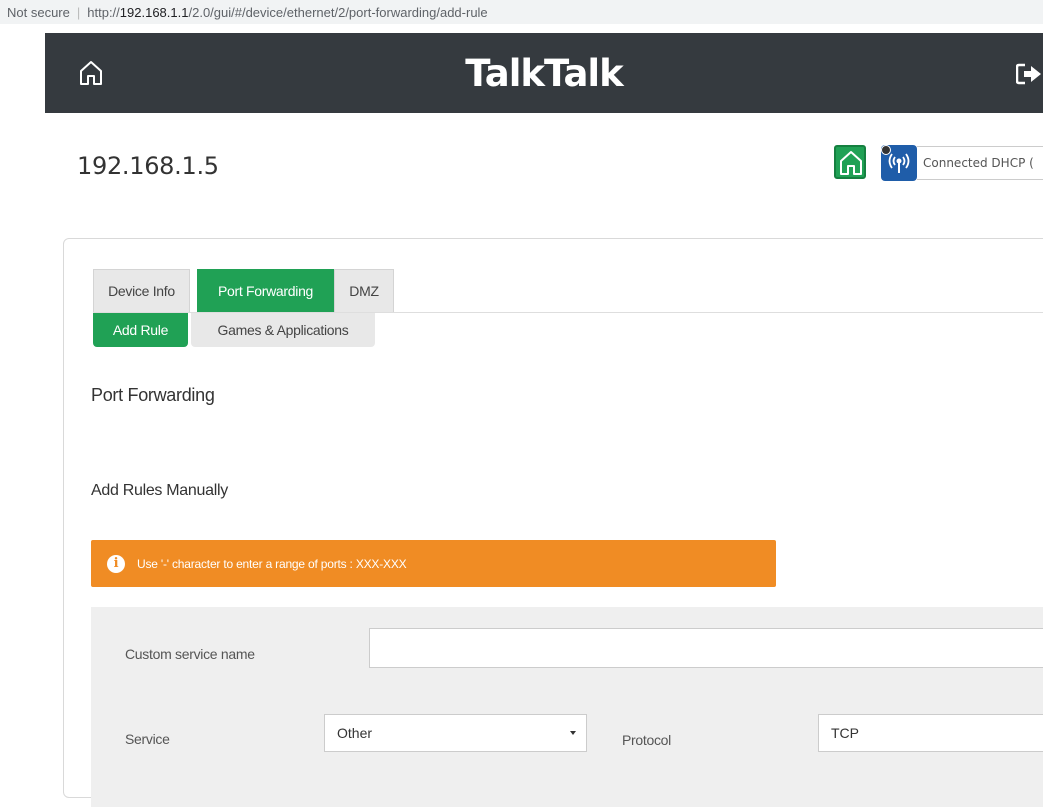  Describe the element at coordinates (706, 648) in the screenshot. I see `custom-service-input` at that location.